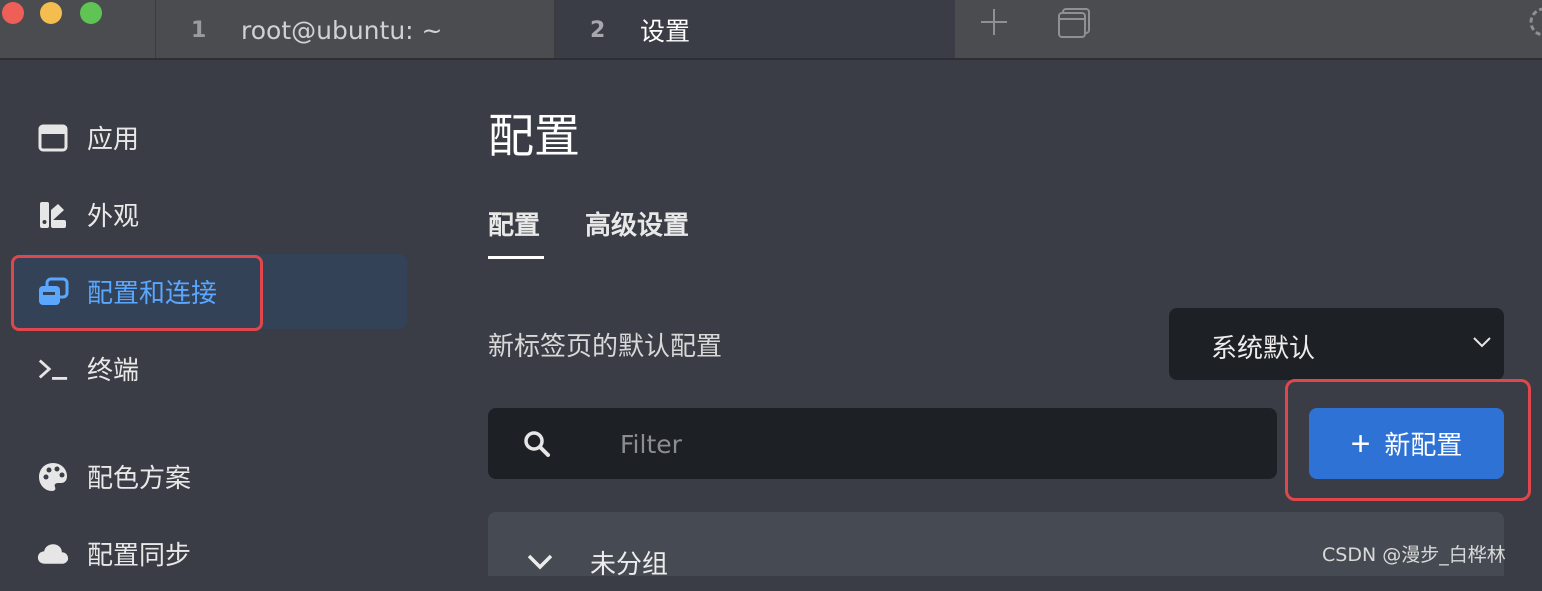  What do you see at coordinates (91, 13) in the screenshot?
I see `maximize-window-button` at bounding box center [91, 13].